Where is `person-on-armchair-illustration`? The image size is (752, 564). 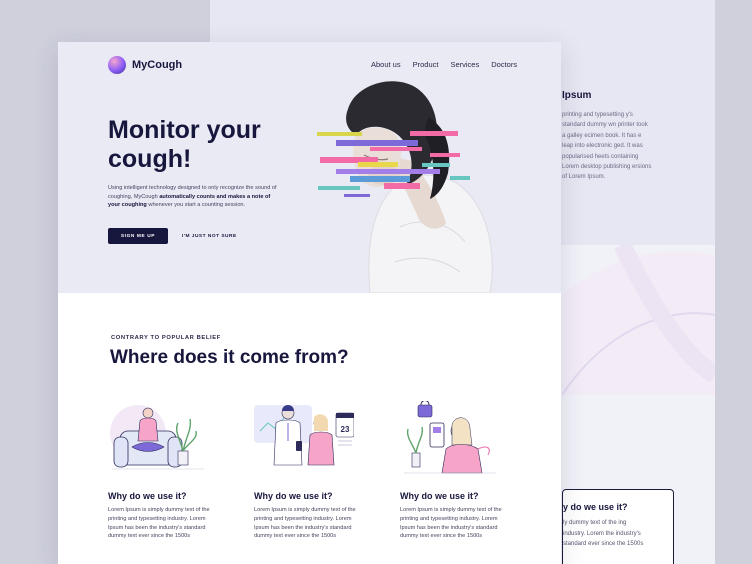
person-on-armchair-illustration is located at coordinates (157, 437).